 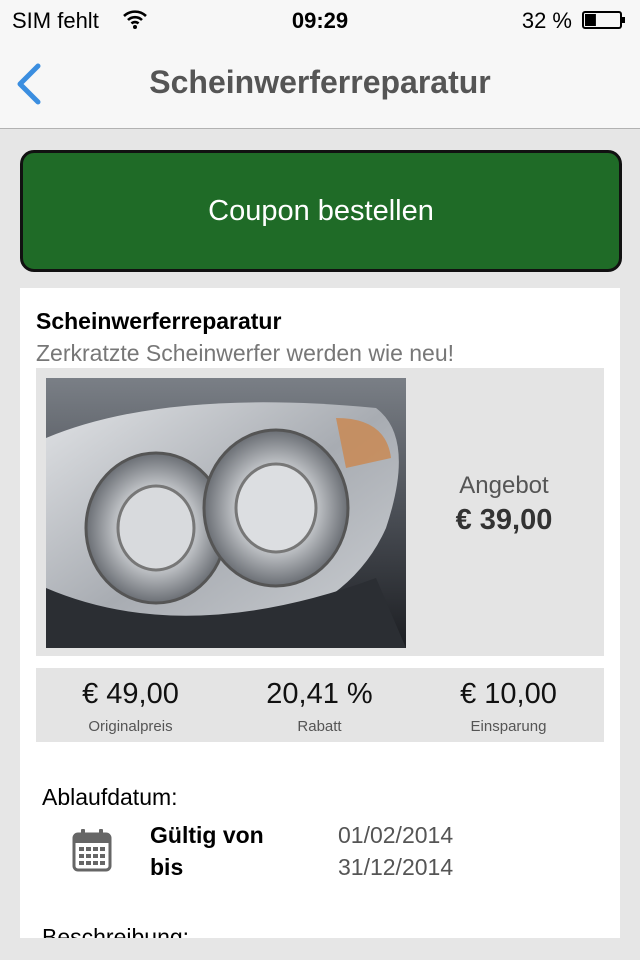 What do you see at coordinates (396, 835) in the screenshot?
I see `valid-from-date: 01/02/2014` at bounding box center [396, 835].